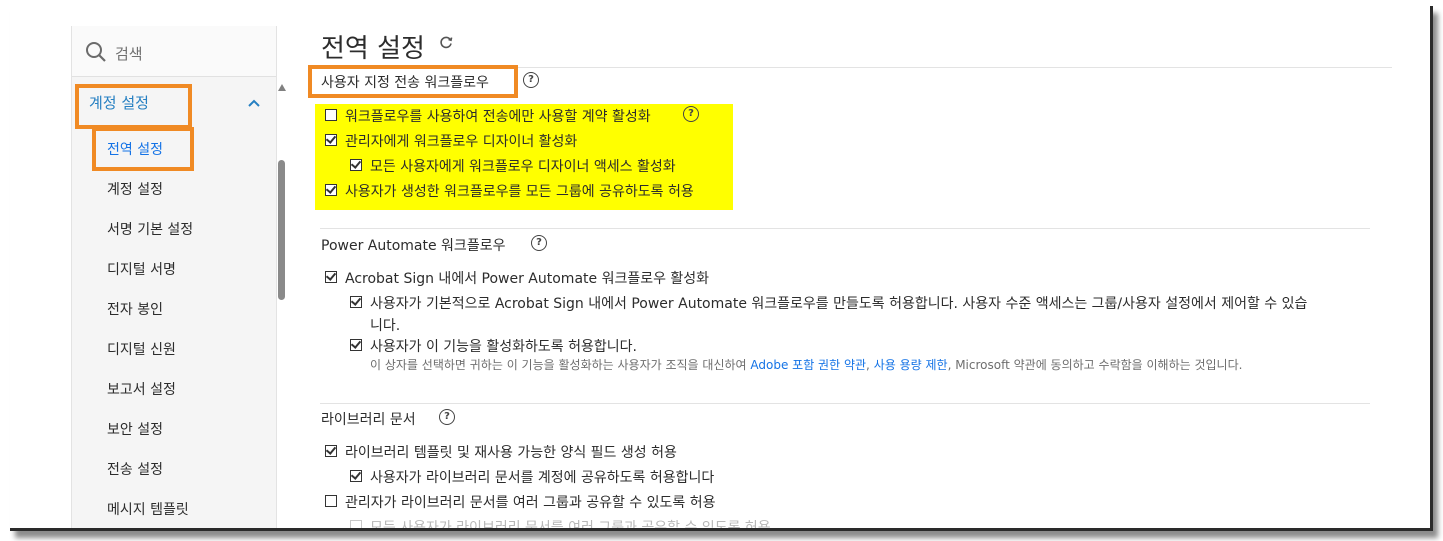 This screenshot has height=541, width=1443. What do you see at coordinates (356, 524) in the screenshot?
I see `checkbox-all-users-share-multiple-groups` at bounding box center [356, 524].